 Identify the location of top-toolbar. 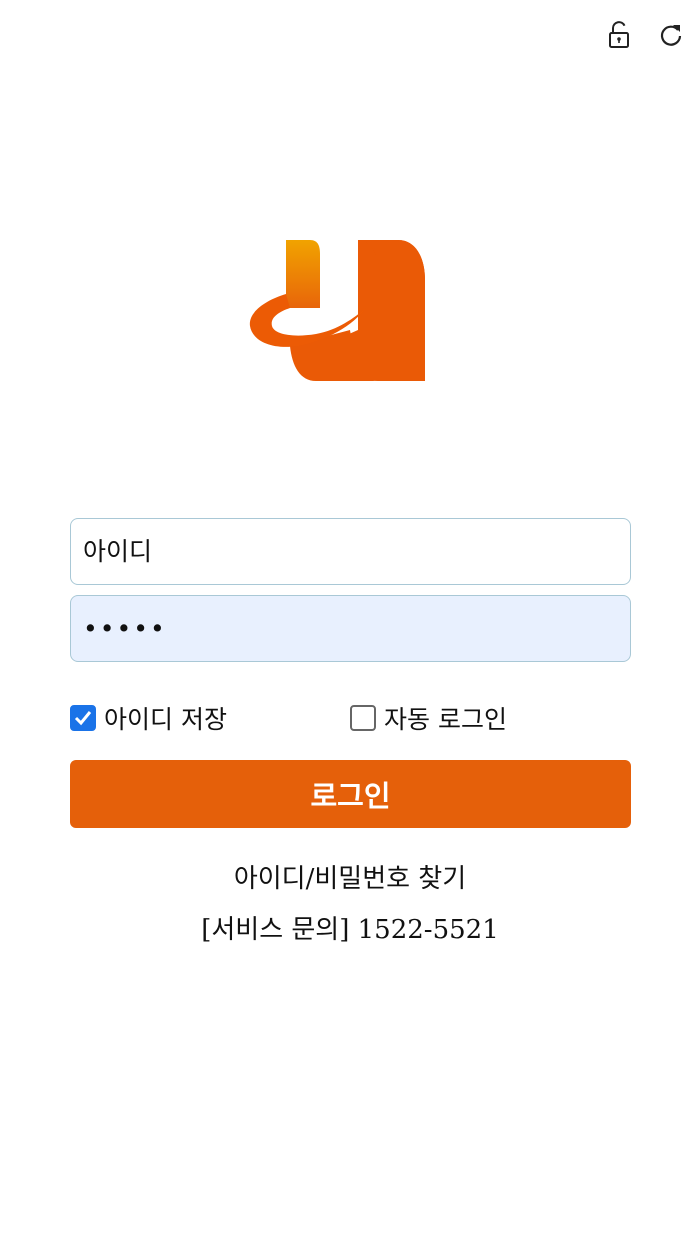
(645, 35).